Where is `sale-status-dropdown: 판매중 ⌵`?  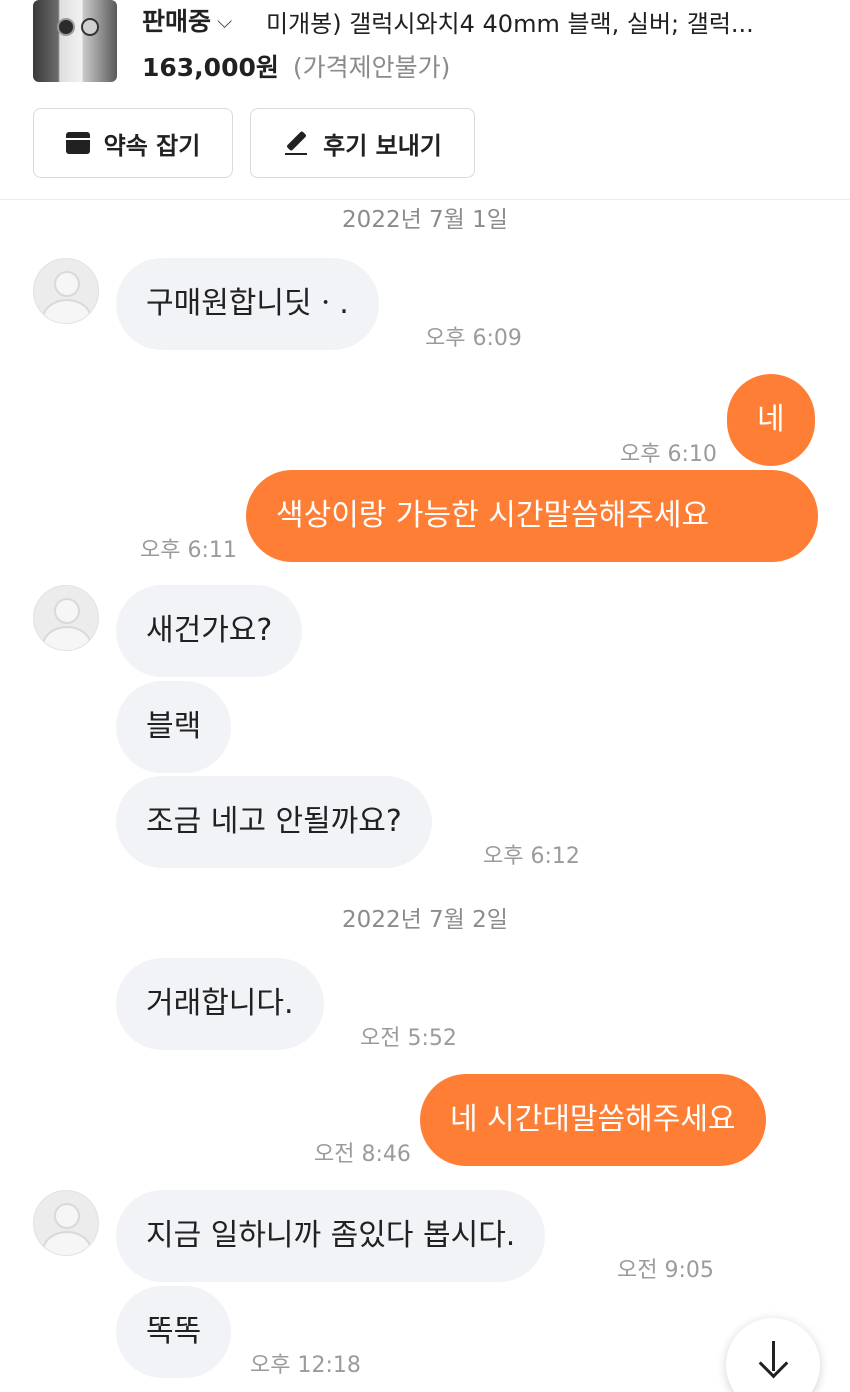
sale-status-dropdown: 판매중 ⌵ is located at coordinates (187, 20).